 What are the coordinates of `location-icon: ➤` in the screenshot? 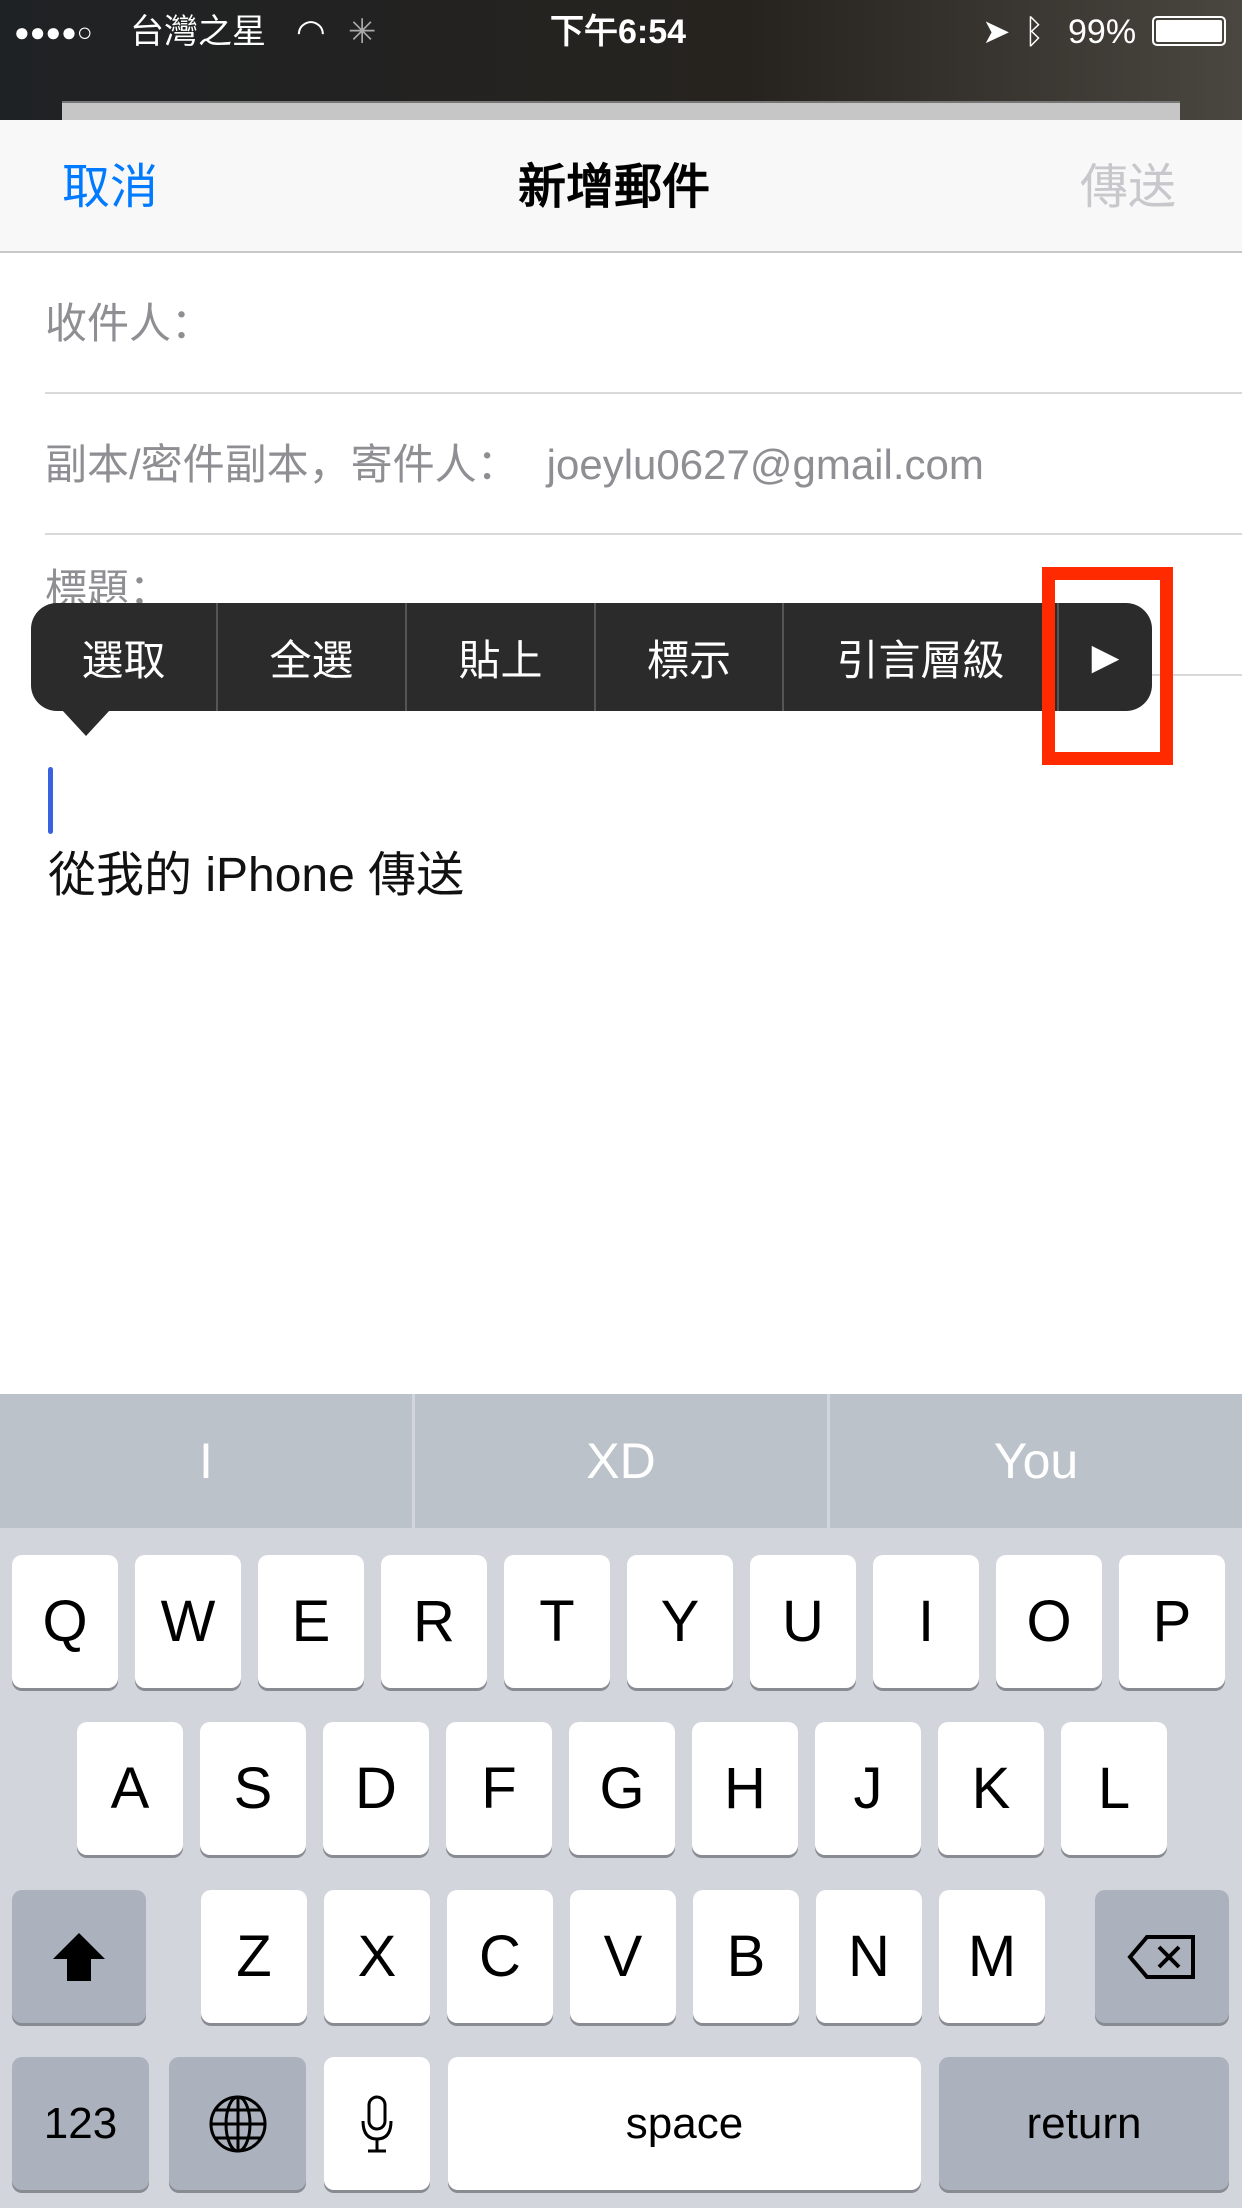 It's located at (996, 32).